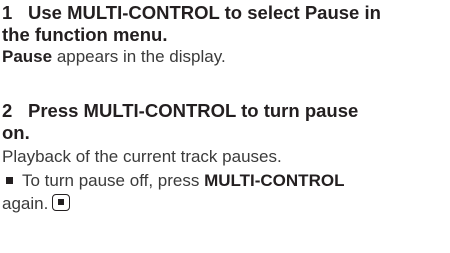  I want to click on step1-number: 1, so click(7, 12).